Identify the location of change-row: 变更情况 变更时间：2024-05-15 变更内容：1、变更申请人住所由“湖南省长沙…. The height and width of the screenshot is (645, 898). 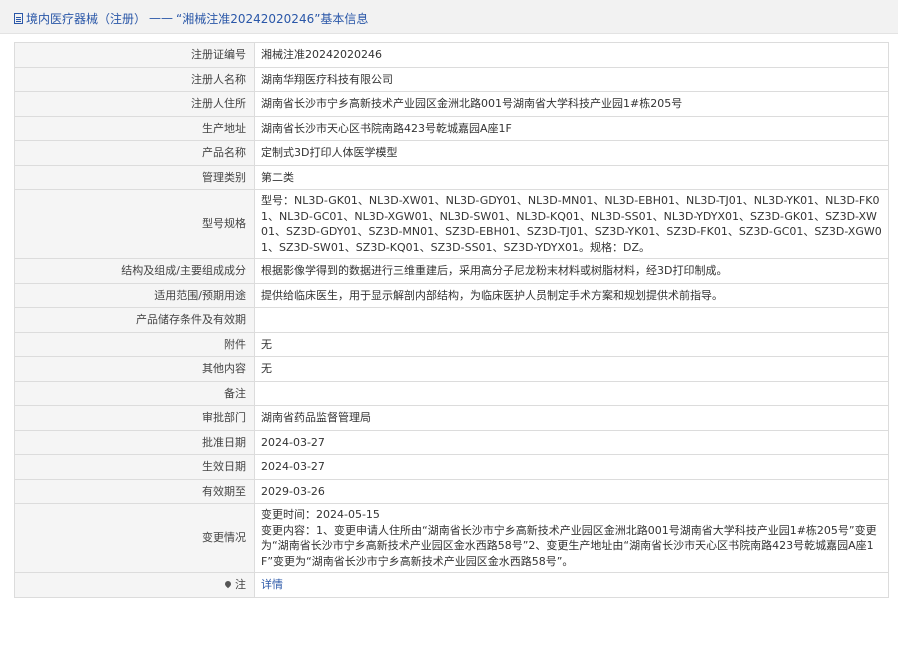
(451, 538).